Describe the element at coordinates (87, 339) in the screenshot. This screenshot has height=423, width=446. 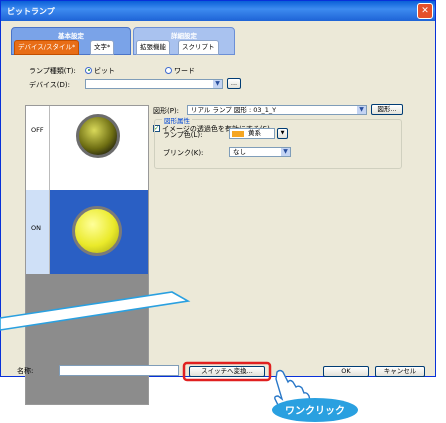
I see `preview-empty-area` at that location.